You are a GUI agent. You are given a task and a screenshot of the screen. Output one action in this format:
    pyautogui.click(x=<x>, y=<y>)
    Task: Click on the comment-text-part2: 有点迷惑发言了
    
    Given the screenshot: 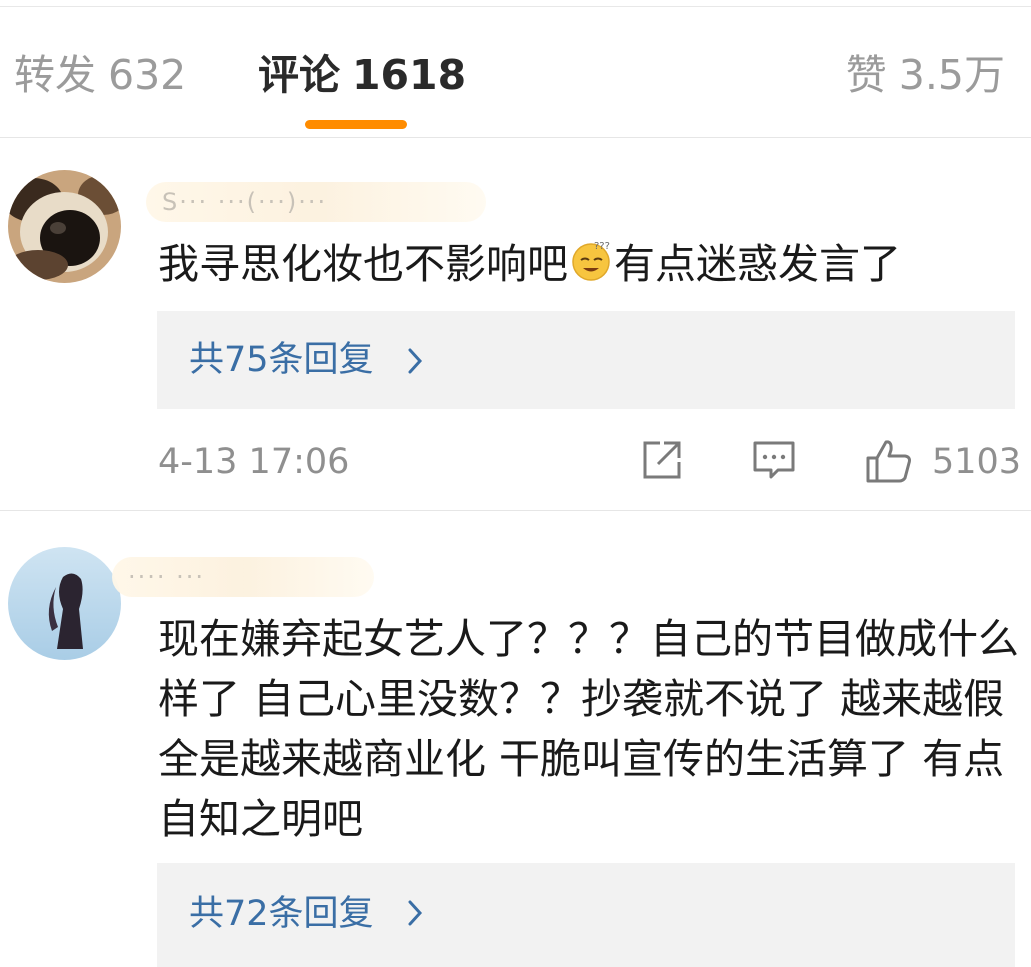 What is the action you would take?
    pyautogui.click(x=757, y=264)
    